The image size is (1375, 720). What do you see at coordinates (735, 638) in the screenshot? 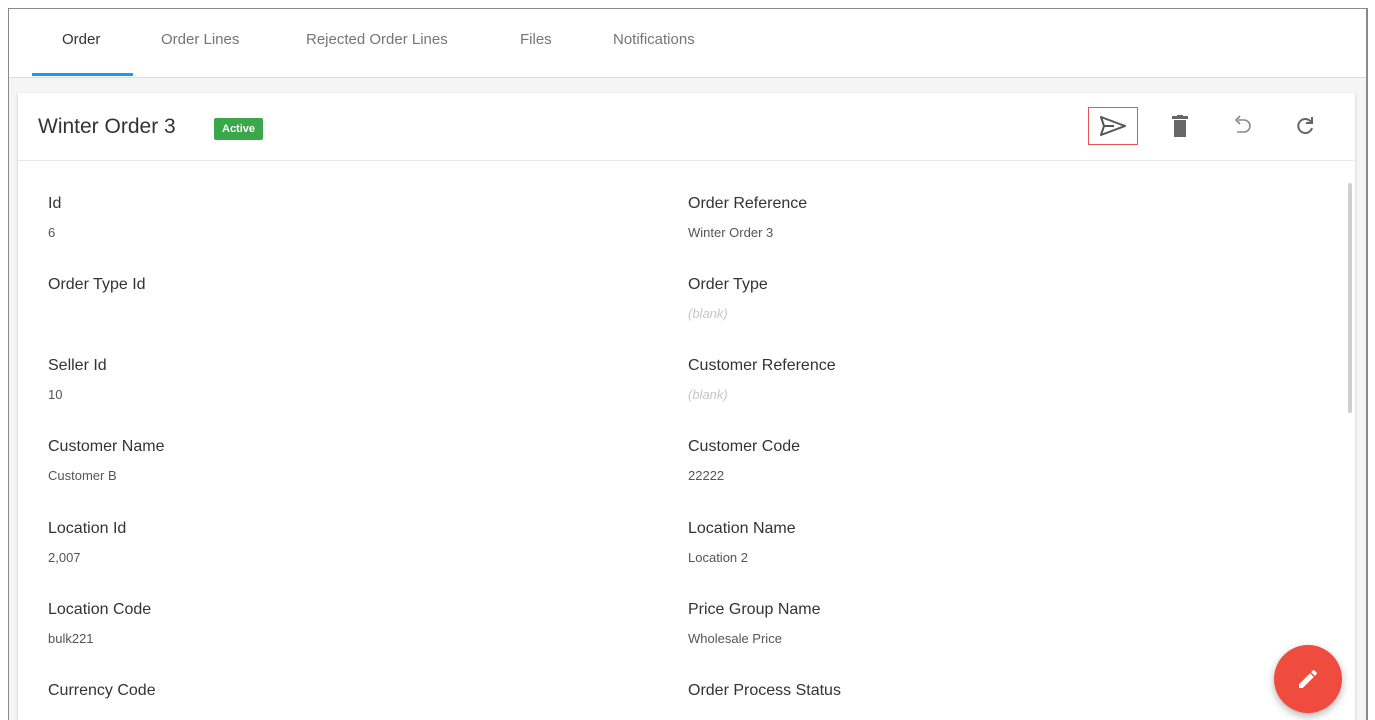
I see `field-value: Wholesale Price` at bounding box center [735, 638].